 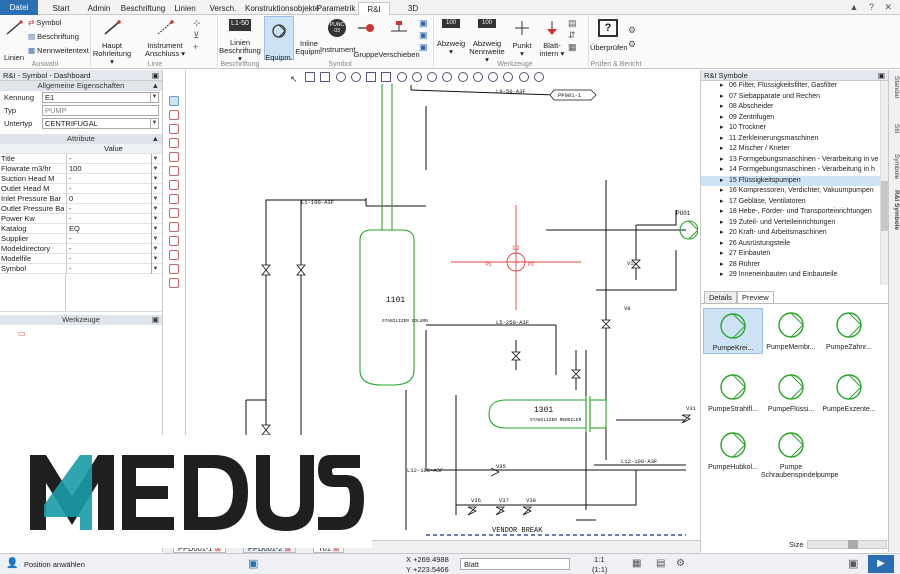 What do you see at coordinates (660, 563) in the screenshot?
I see `layers-icon: ▤` at bounding box center [660, 563].